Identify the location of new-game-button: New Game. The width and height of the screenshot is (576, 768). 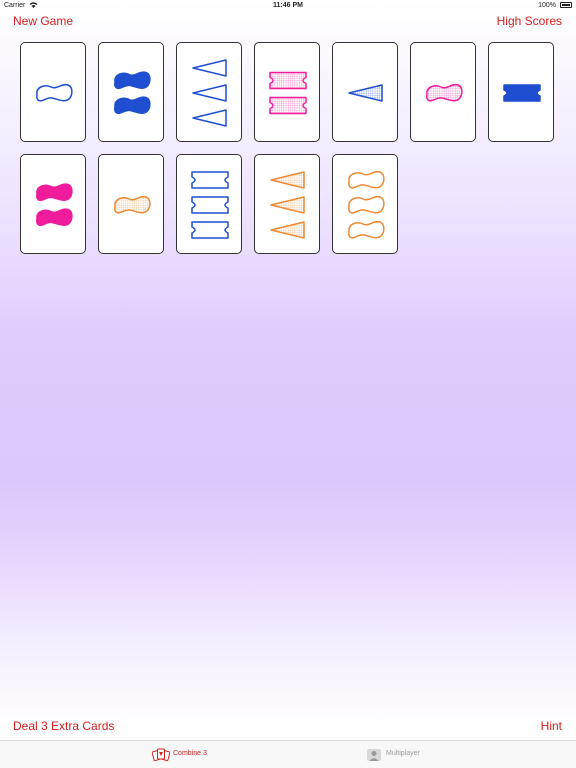
(43, 21).